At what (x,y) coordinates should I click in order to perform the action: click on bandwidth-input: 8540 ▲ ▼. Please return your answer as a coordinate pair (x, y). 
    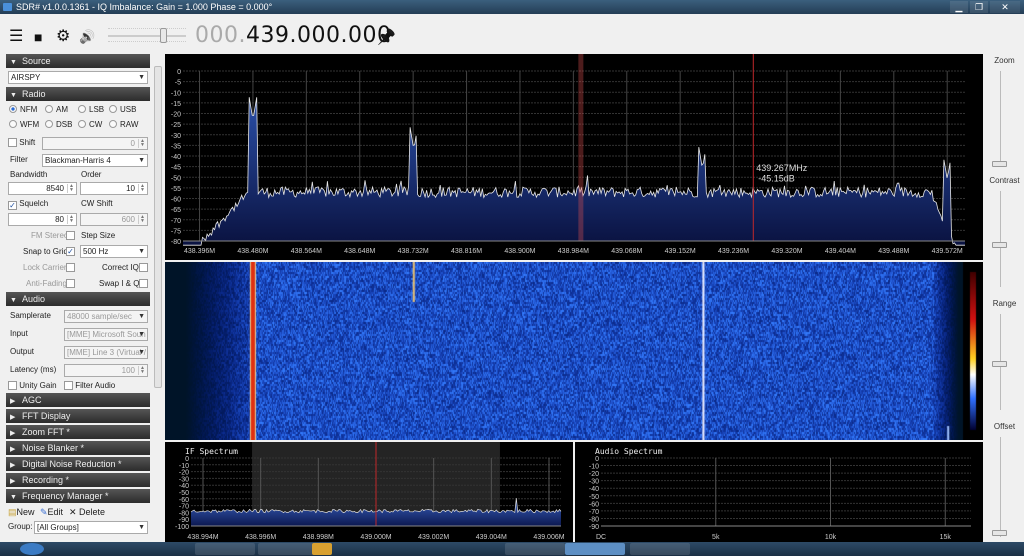
    Looking at the image, I should click on (42, 188).